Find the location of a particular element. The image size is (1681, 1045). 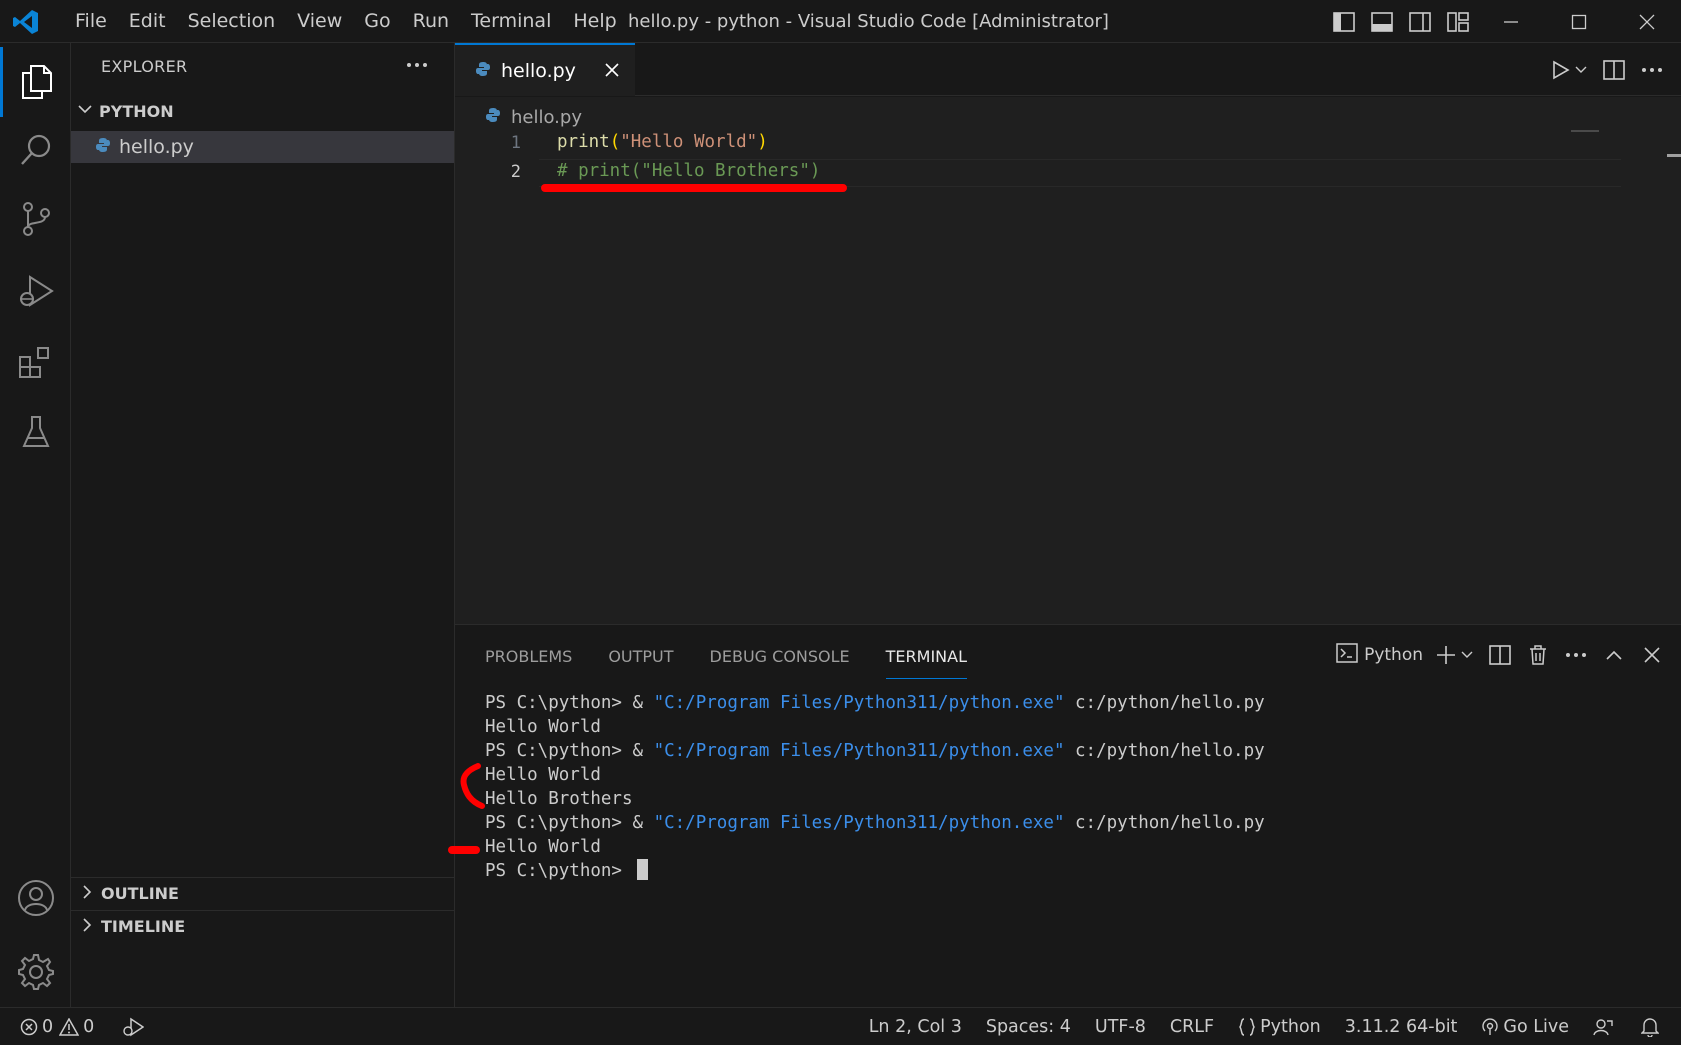

line-number: 1 is located at coordinates (515, 143).